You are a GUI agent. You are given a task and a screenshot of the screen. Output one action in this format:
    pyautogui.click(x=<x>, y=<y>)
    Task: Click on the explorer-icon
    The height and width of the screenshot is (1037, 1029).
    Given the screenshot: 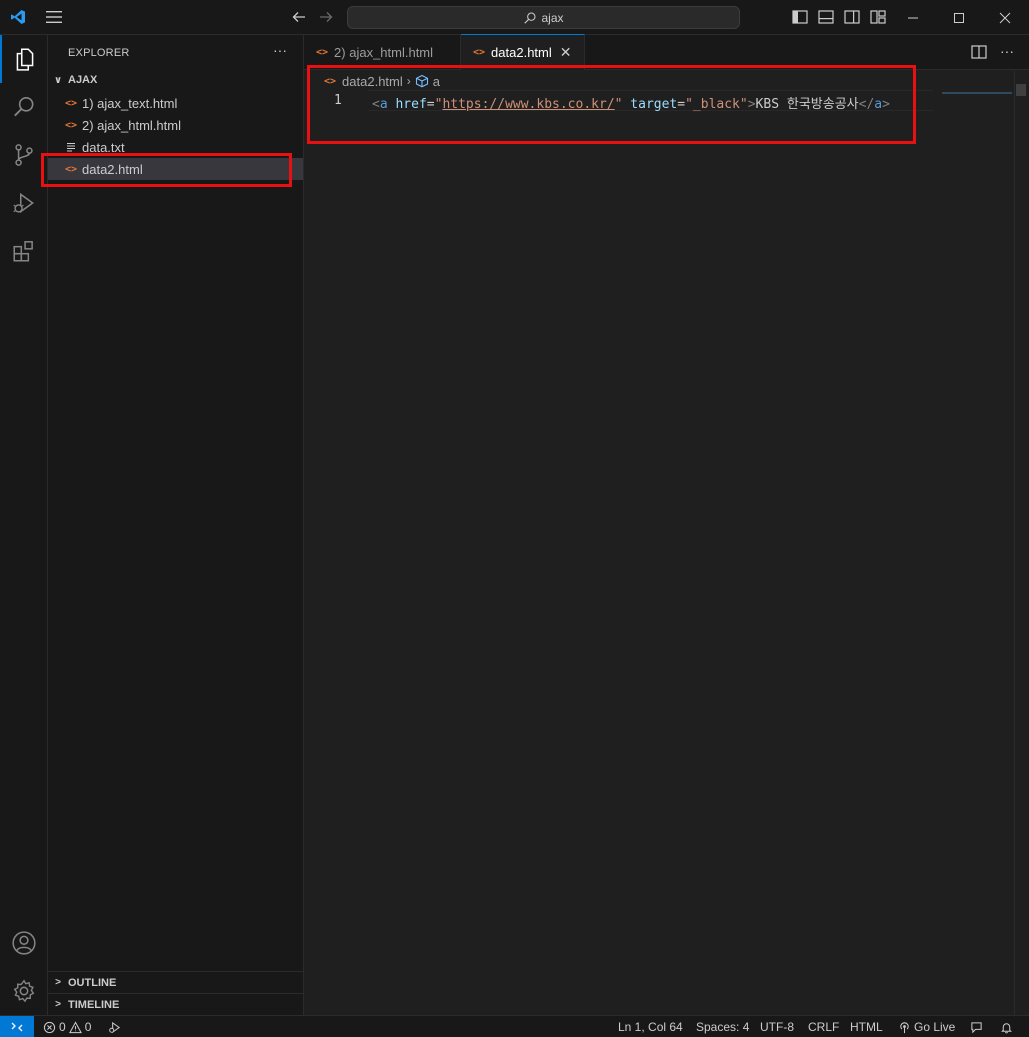 What is the action you would take?
    pyautogui.click(x=25, y=59)
    